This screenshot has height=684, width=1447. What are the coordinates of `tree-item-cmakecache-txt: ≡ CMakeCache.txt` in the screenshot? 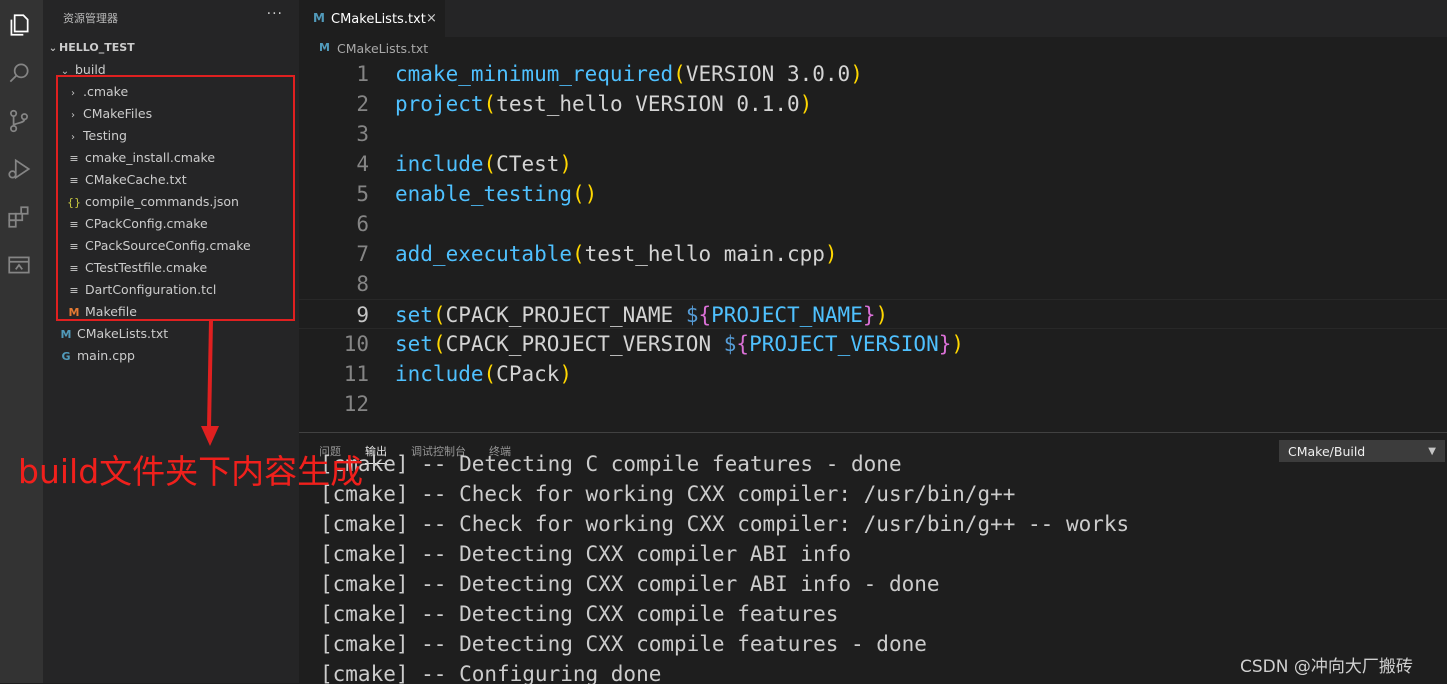 It's located at (171, 180).